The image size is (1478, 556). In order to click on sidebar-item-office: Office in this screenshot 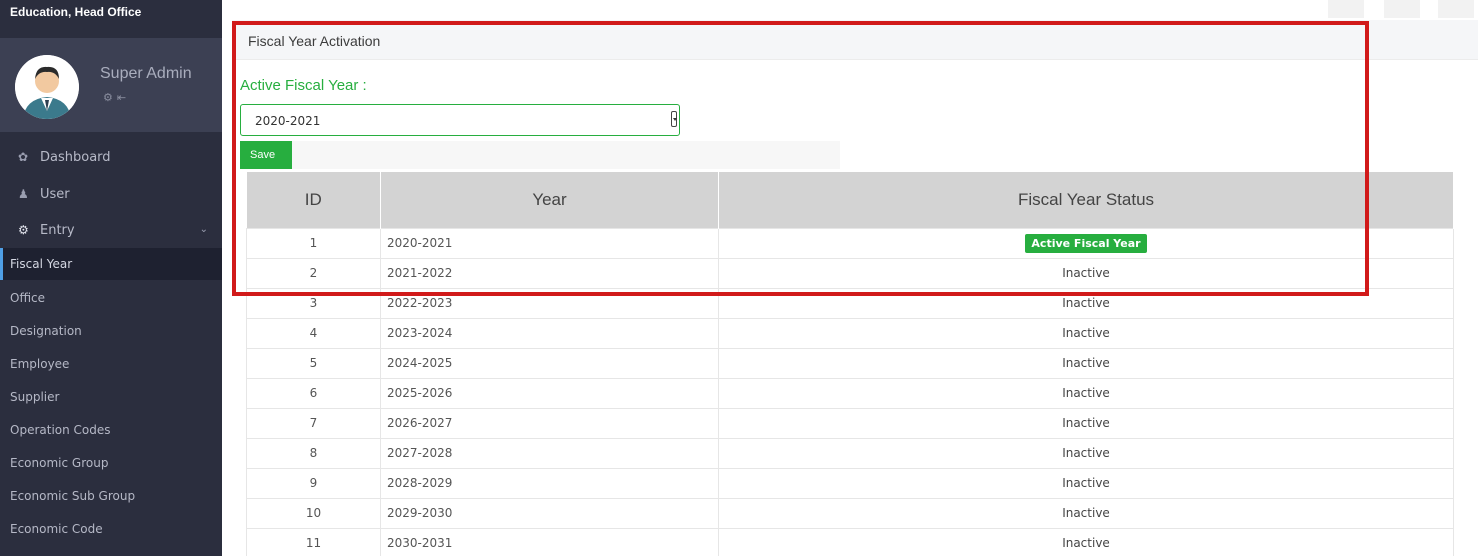, I will do `click(111, 298)`.